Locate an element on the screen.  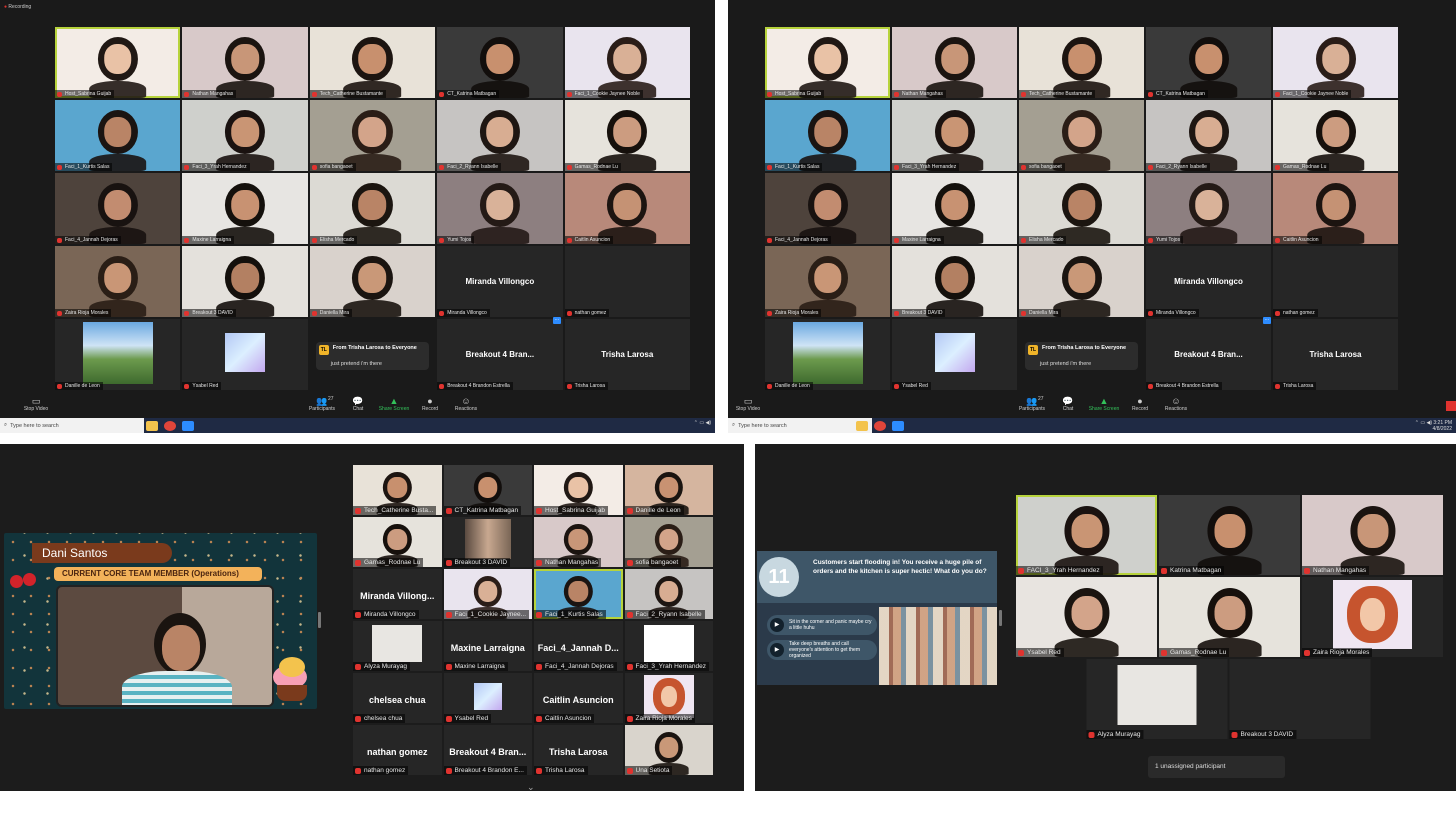
participant-tile: Katrina Matbagan is located at coordinates (1229, 535).